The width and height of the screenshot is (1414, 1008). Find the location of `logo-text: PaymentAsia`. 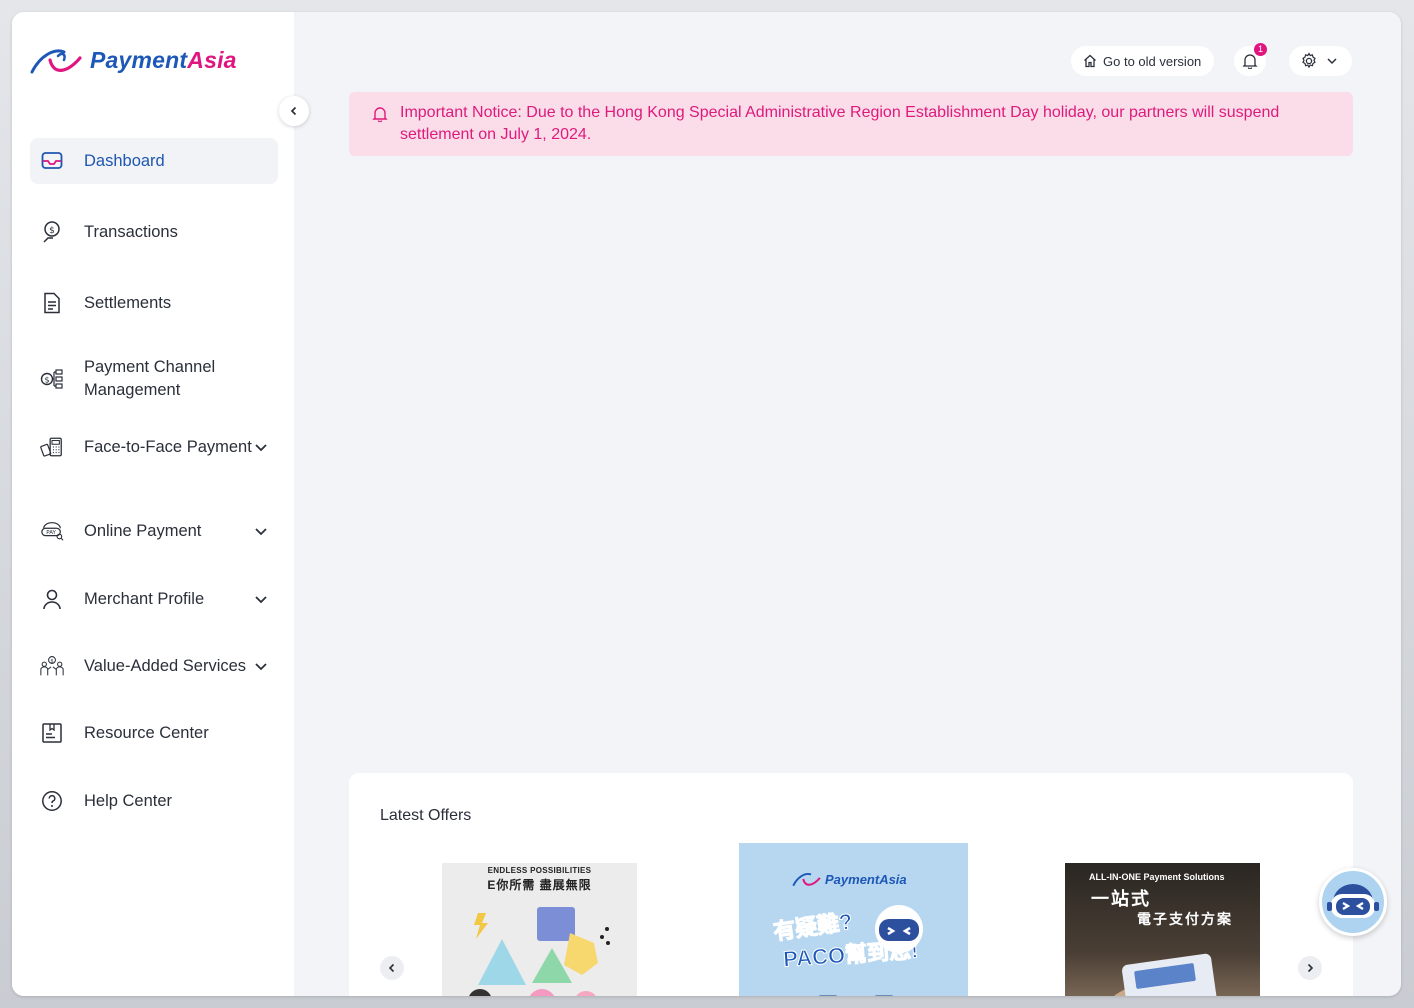

logo-text: PaymentAsia is located at coordinates (163, 59).